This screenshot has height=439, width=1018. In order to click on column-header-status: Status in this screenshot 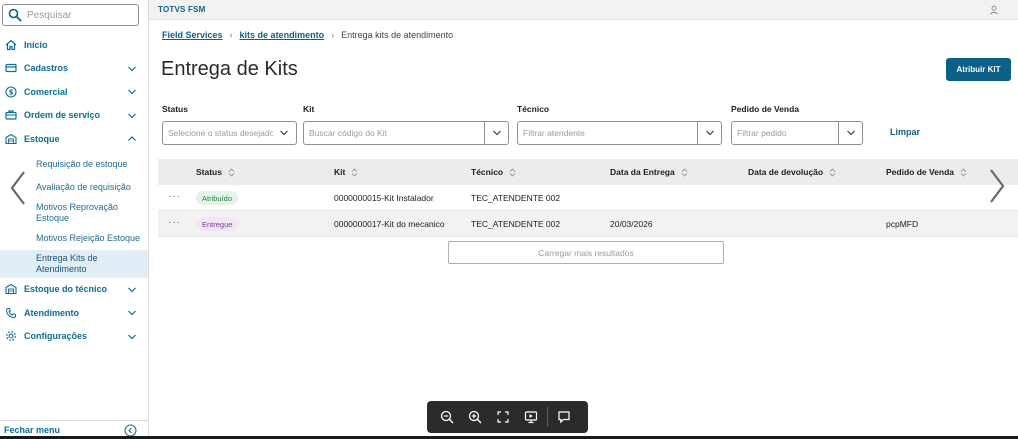, I will do `click(215, 172)`.